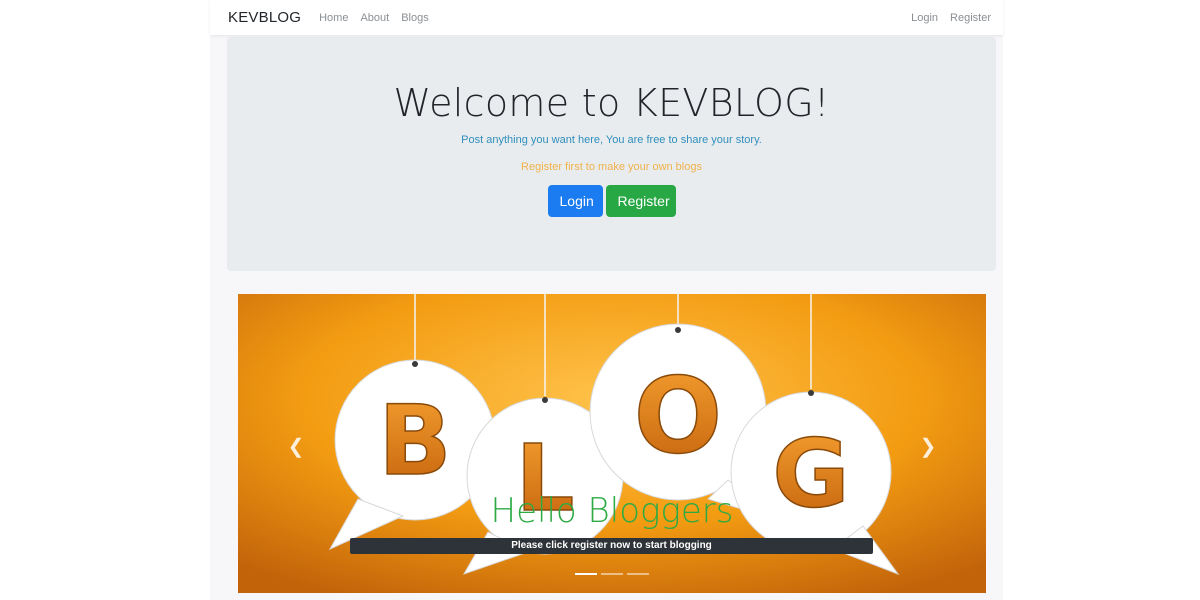 This screenshot has width=1200, height=600. What do you see at coordinates (415, 18) in the screenshot?
I see `nav-link-blogs: Blogs` at bounding box center [415, 18].